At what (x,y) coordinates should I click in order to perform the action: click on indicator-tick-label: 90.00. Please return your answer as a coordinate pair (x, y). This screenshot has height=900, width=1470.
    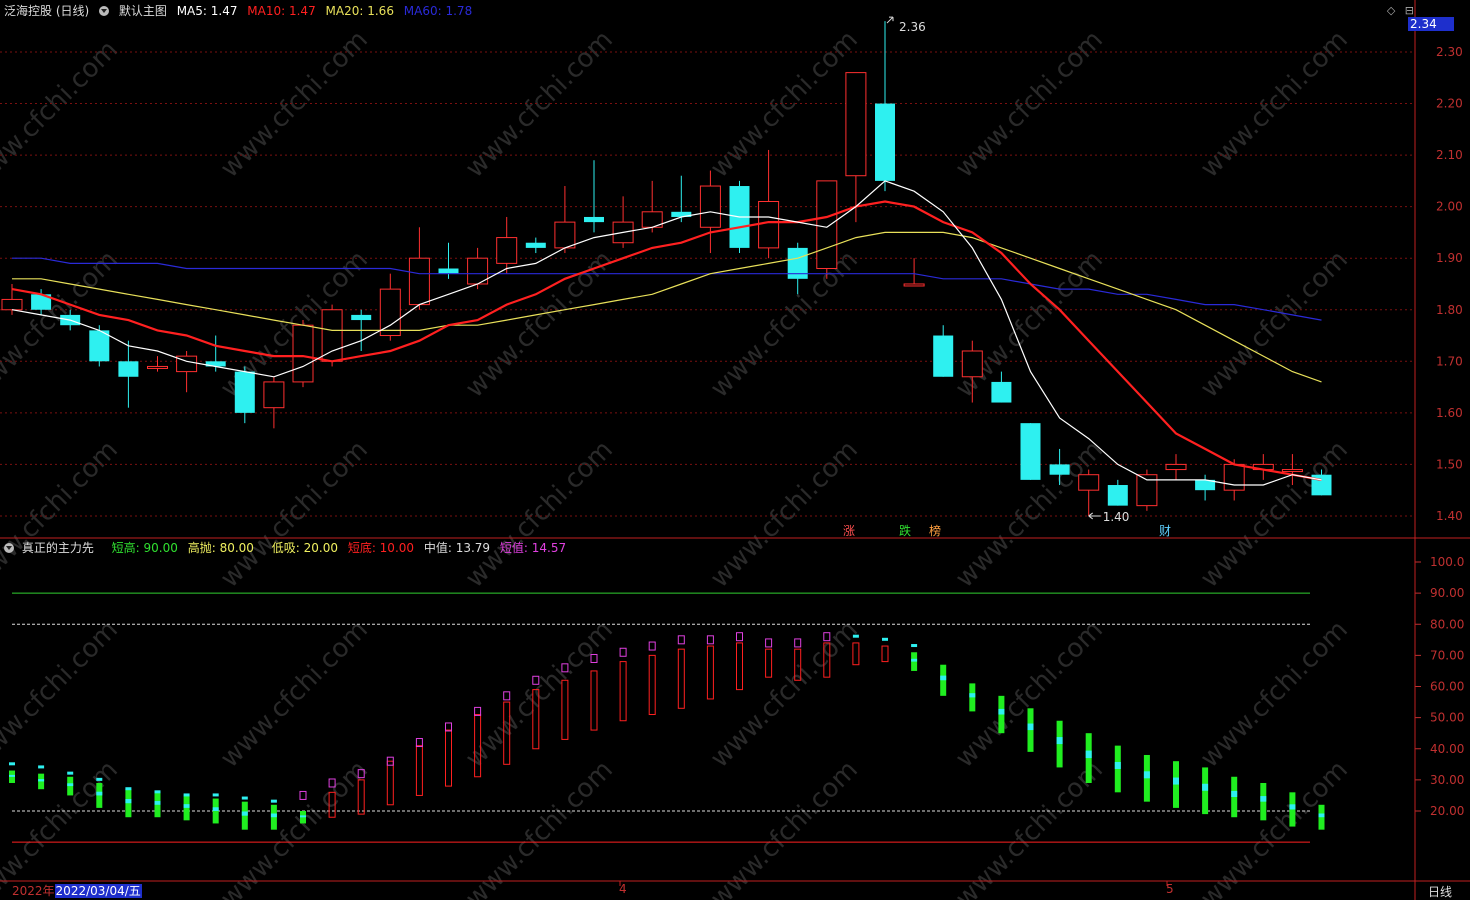
    Looking at the image, I should click on (1447, 593).